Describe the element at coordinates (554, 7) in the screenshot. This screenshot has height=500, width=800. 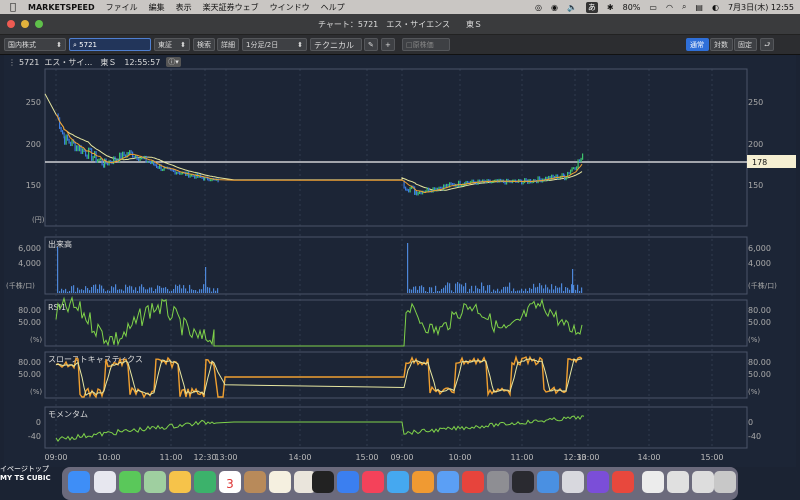
I see `status-icon: ◉` at that location.